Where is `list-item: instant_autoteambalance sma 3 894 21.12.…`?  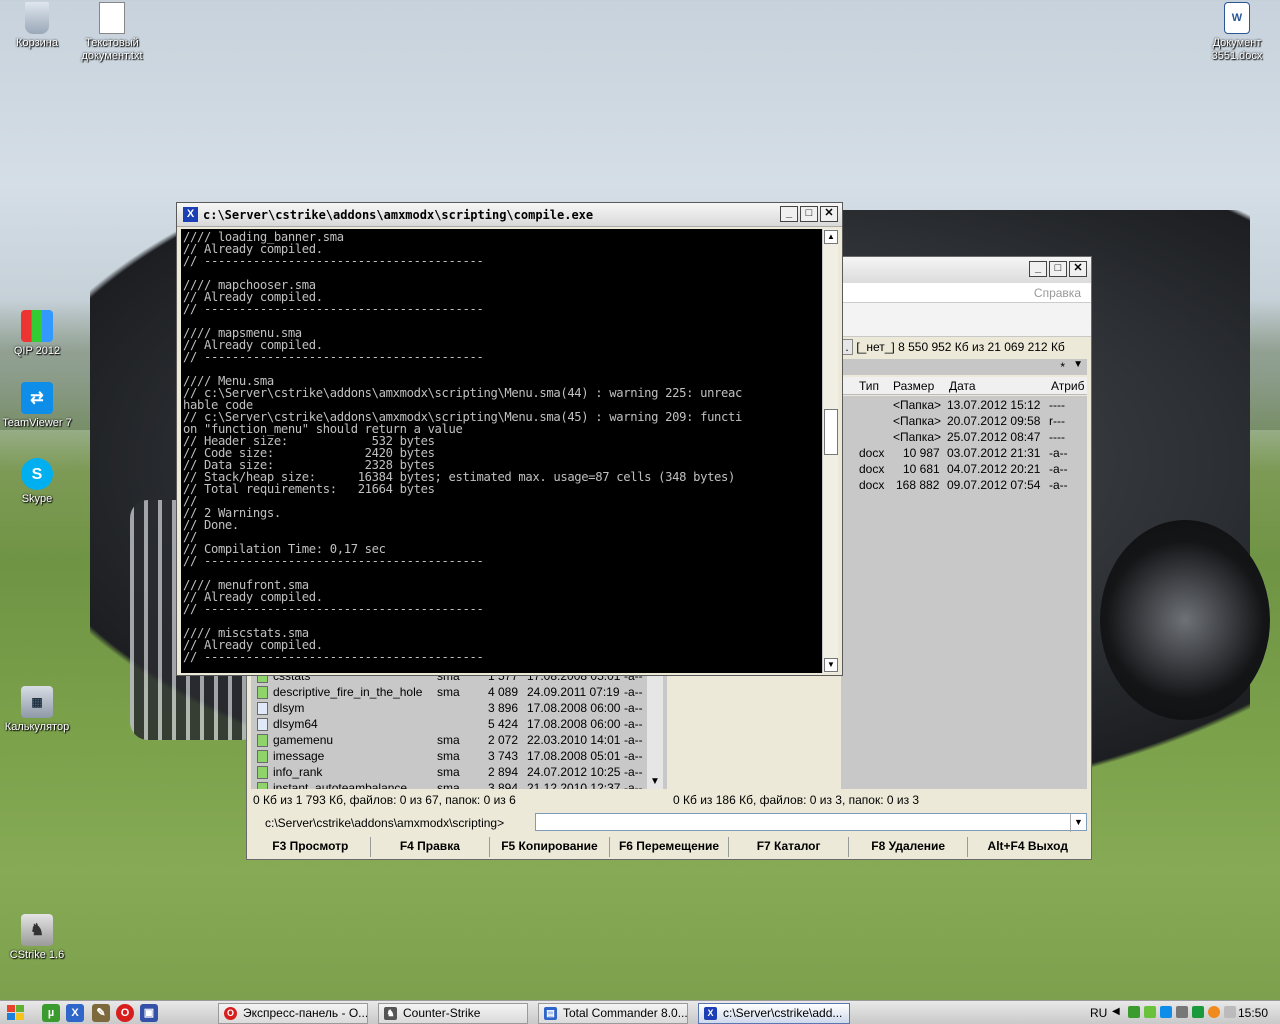 list-item: instant_autoteambalance sma 3 894 21.12.… is located at coordinates (459, 785).